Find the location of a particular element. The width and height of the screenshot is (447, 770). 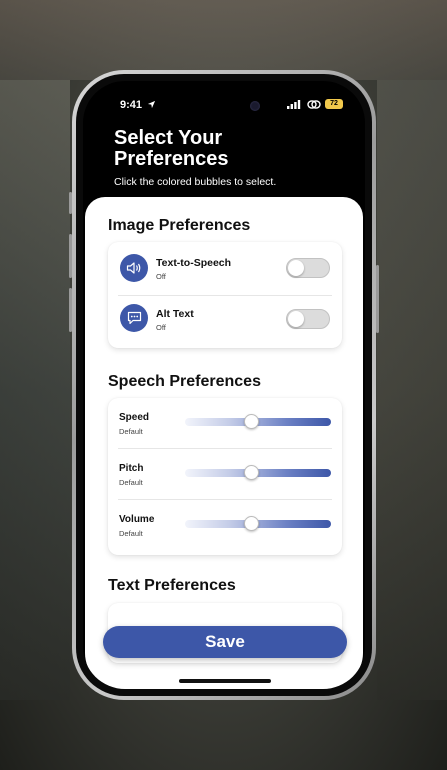

background-blur-right is located at coordinates (412, 390).